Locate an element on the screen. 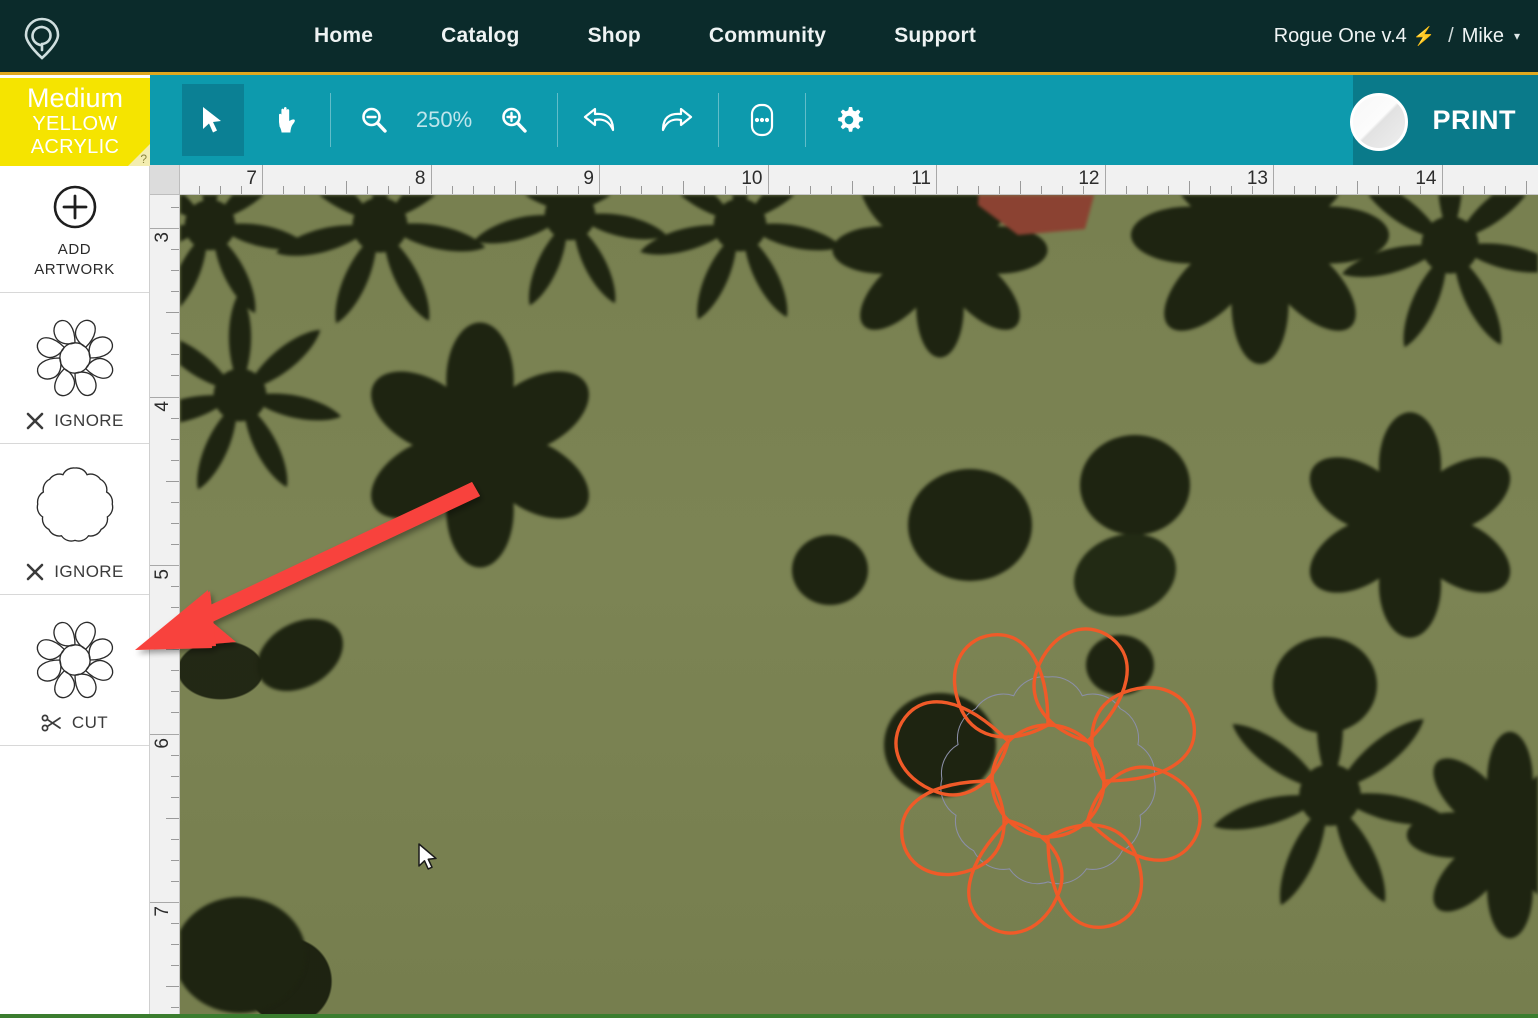  nav-link-home: Home is located at coordinates (343, 36).